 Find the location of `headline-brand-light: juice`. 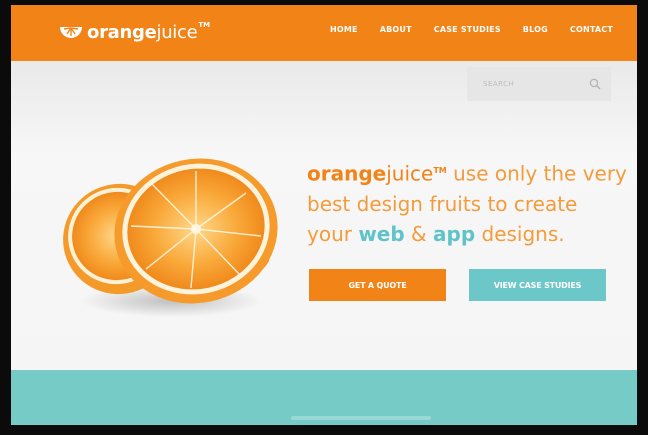

headline-brand-light: juice is located at coordinates (410, 173).